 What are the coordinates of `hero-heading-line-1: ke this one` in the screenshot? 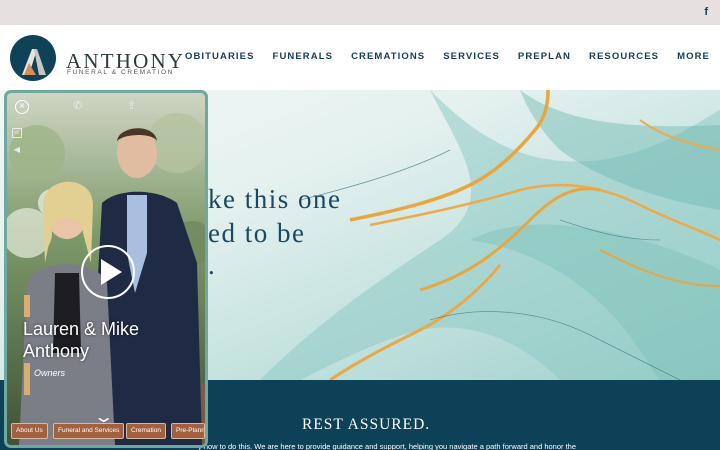 It's located at (275, 199).